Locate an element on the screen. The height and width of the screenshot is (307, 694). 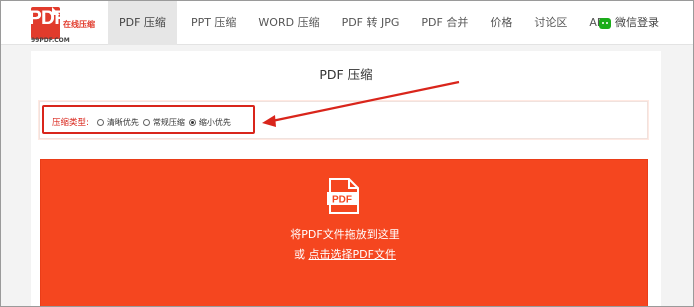
site-logo: PDF 在线压缩 99PDF.COM is located at coordinates (67, 24).